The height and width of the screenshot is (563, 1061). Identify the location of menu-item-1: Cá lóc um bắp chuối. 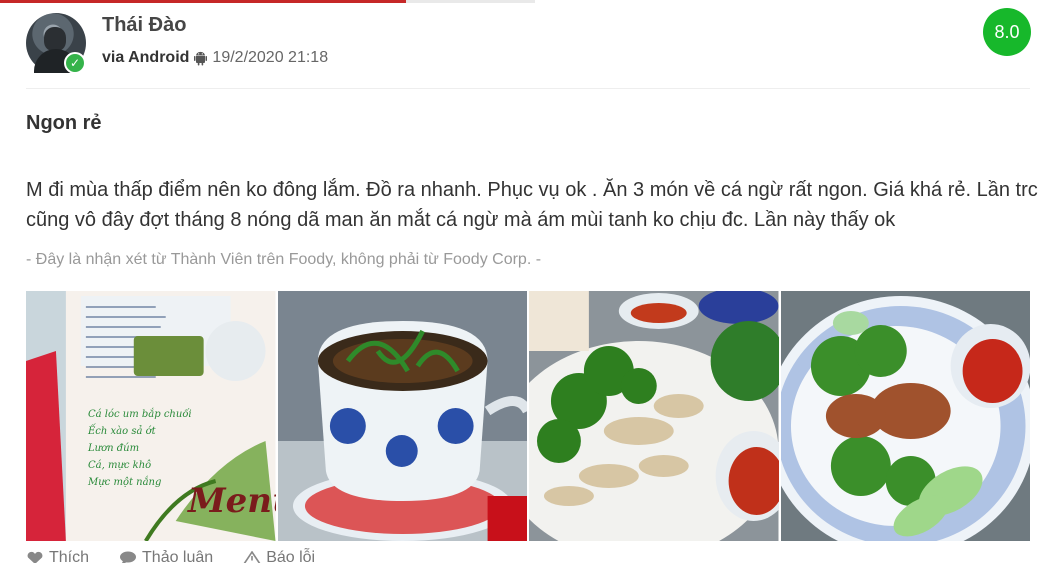
(140, 414).